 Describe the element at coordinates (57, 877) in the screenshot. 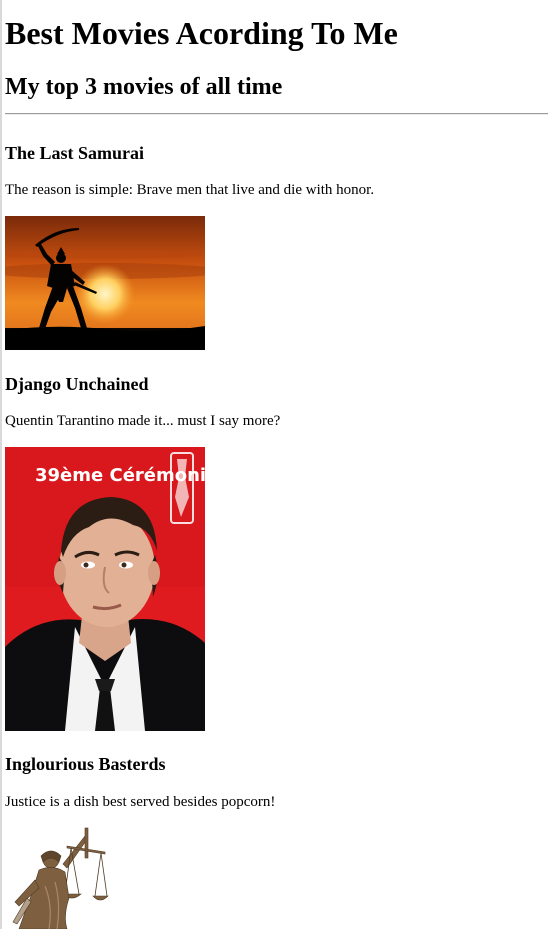

I see `lady-justice-image` at that location.